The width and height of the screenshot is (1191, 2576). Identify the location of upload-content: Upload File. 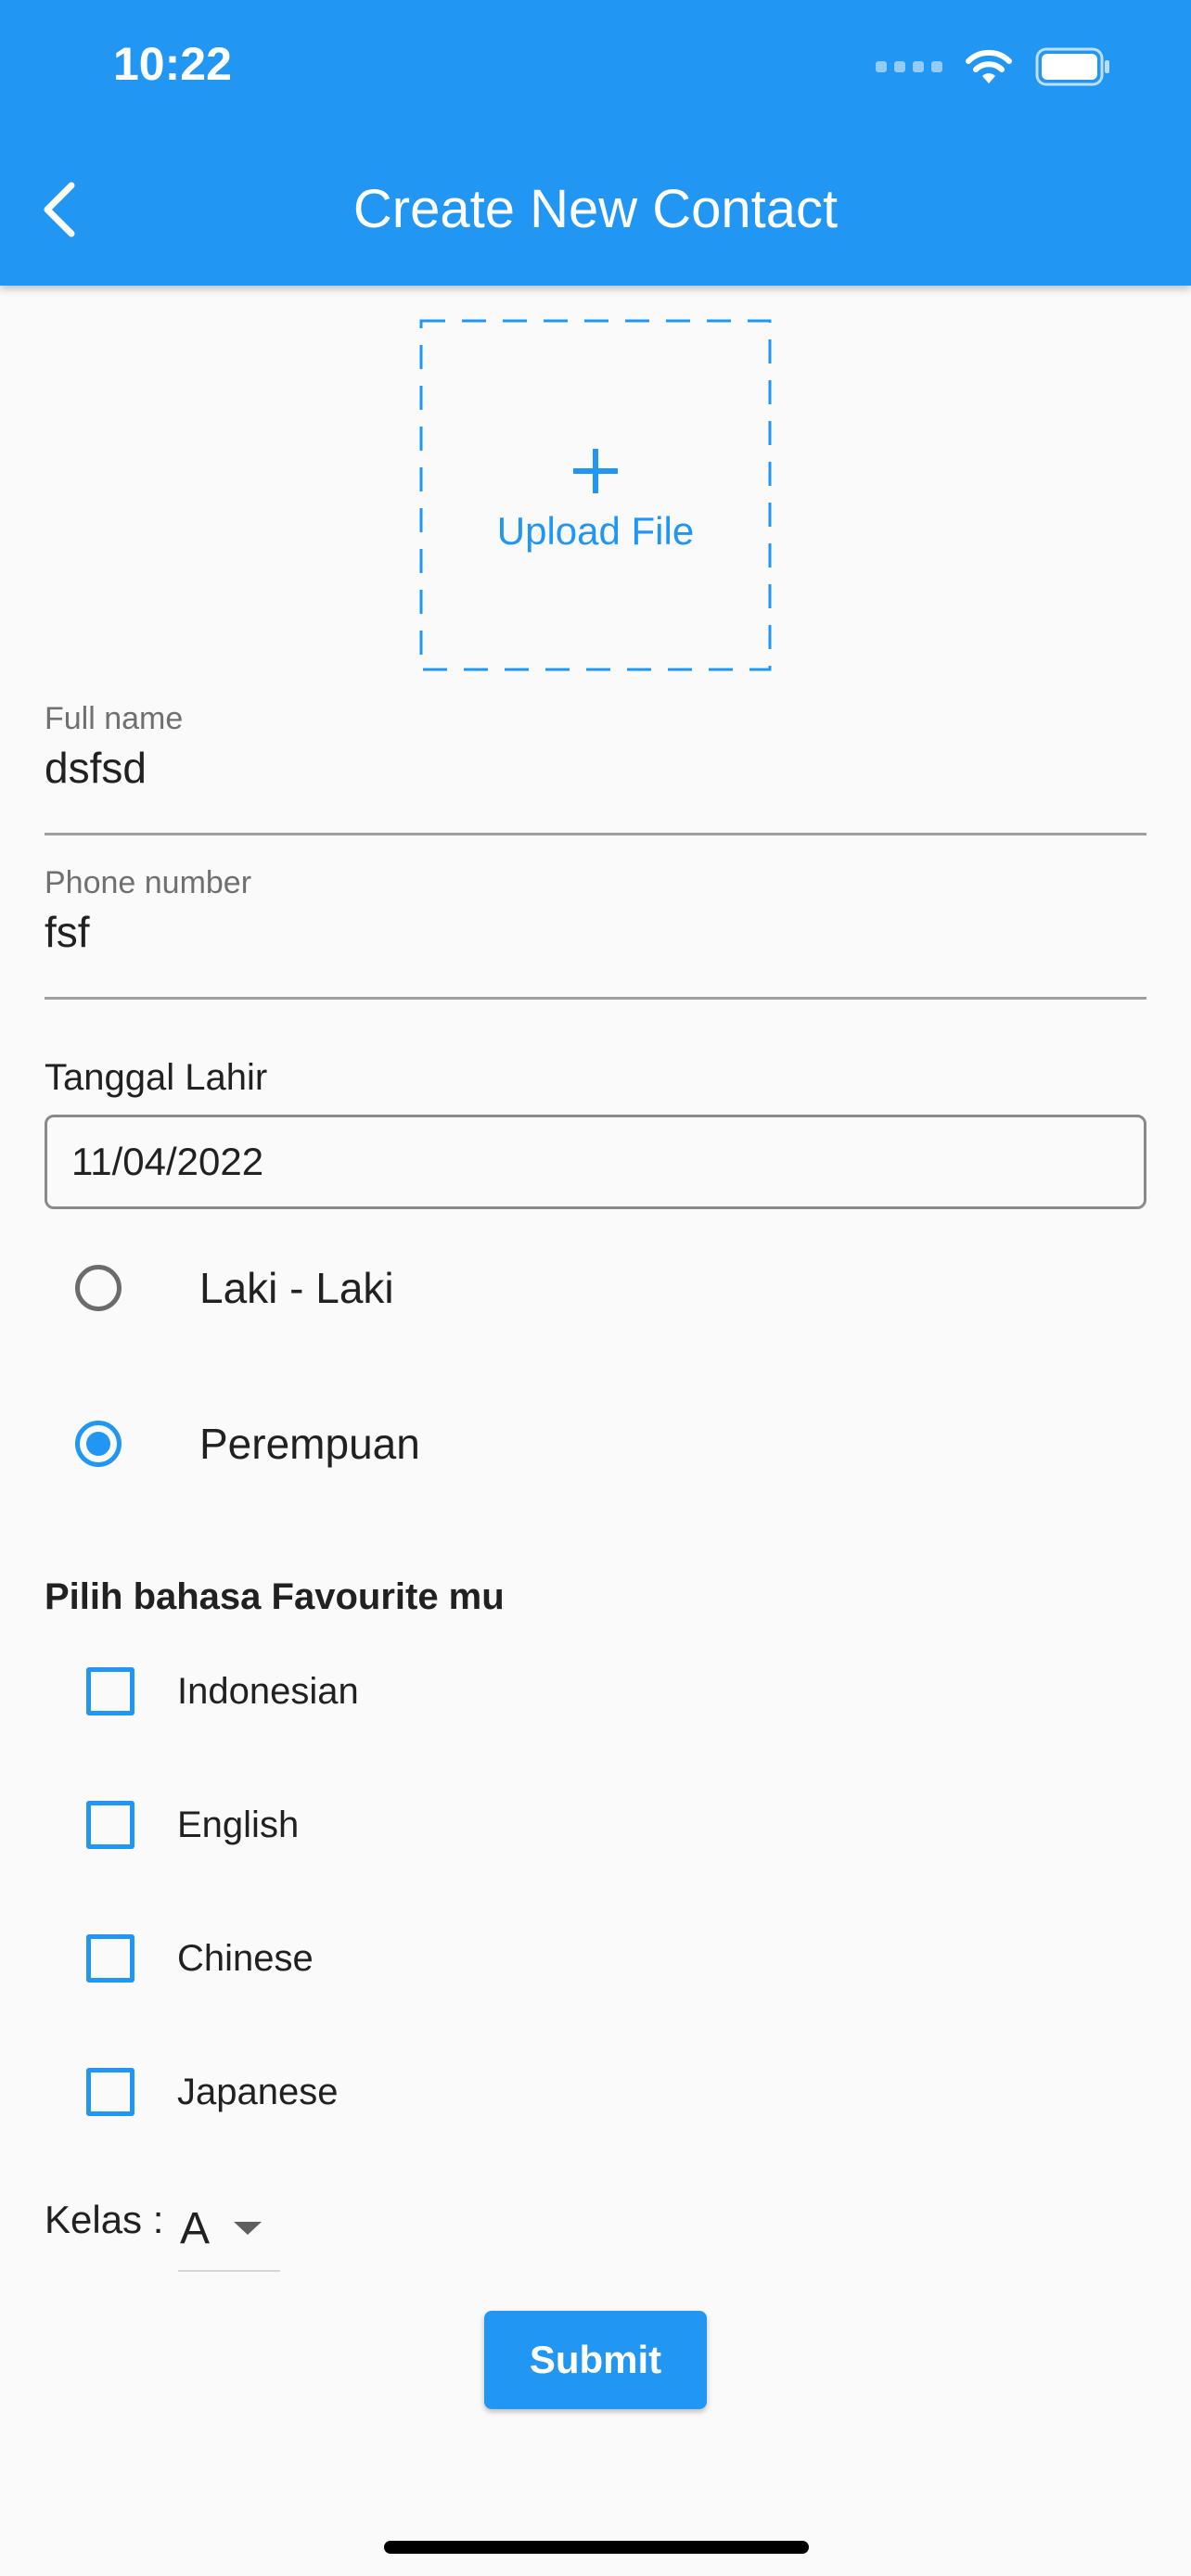
(595, 501).